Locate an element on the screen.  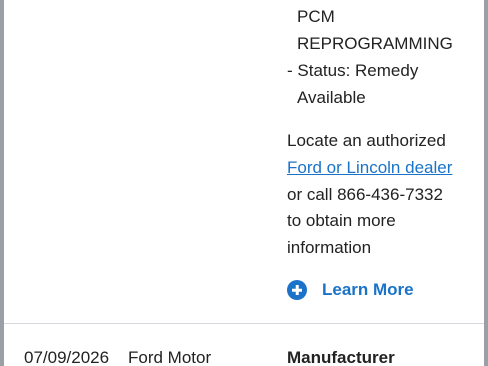
contact-line1: Locate an authorized is located at coordinates (366, 140).